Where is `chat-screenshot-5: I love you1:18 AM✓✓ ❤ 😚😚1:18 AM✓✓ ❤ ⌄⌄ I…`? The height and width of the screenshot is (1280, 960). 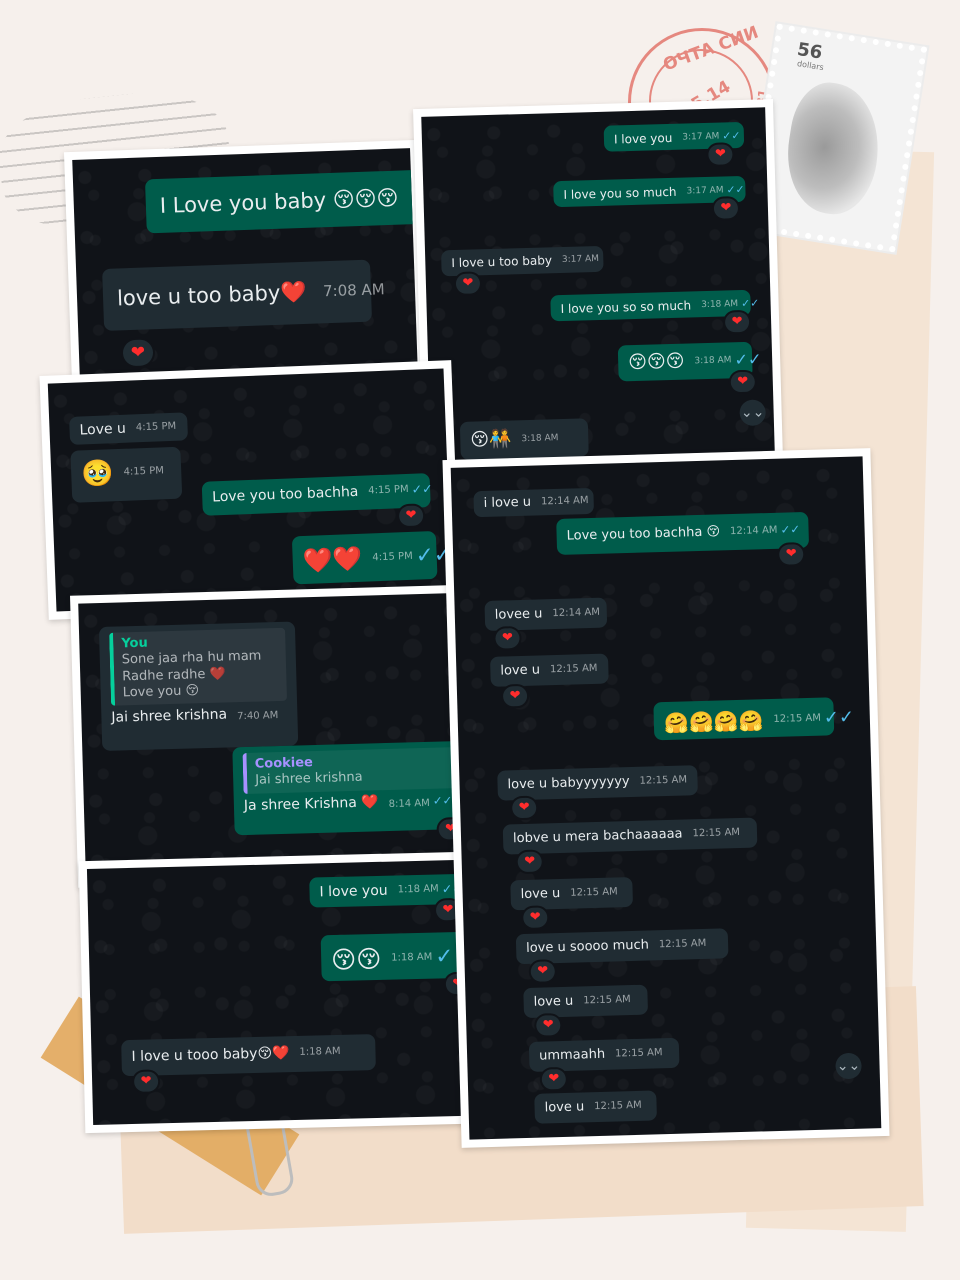
chat-screenshot-5: I love you1:18 AM✓✓ ❤ 😚😚1:18 AM✓✓ ❤ ⌄⌄ I… is located at coordinates (294, 992).